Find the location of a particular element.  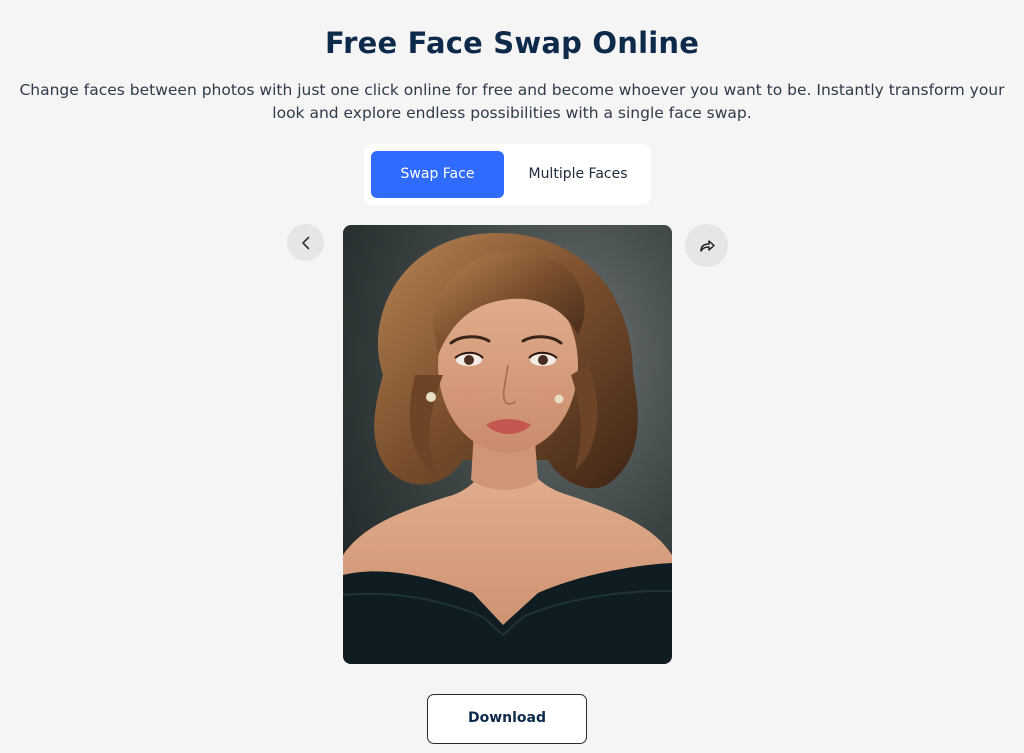

mode-tabs: Swap Face Multiple Faces is located at coordinates (507, 174).